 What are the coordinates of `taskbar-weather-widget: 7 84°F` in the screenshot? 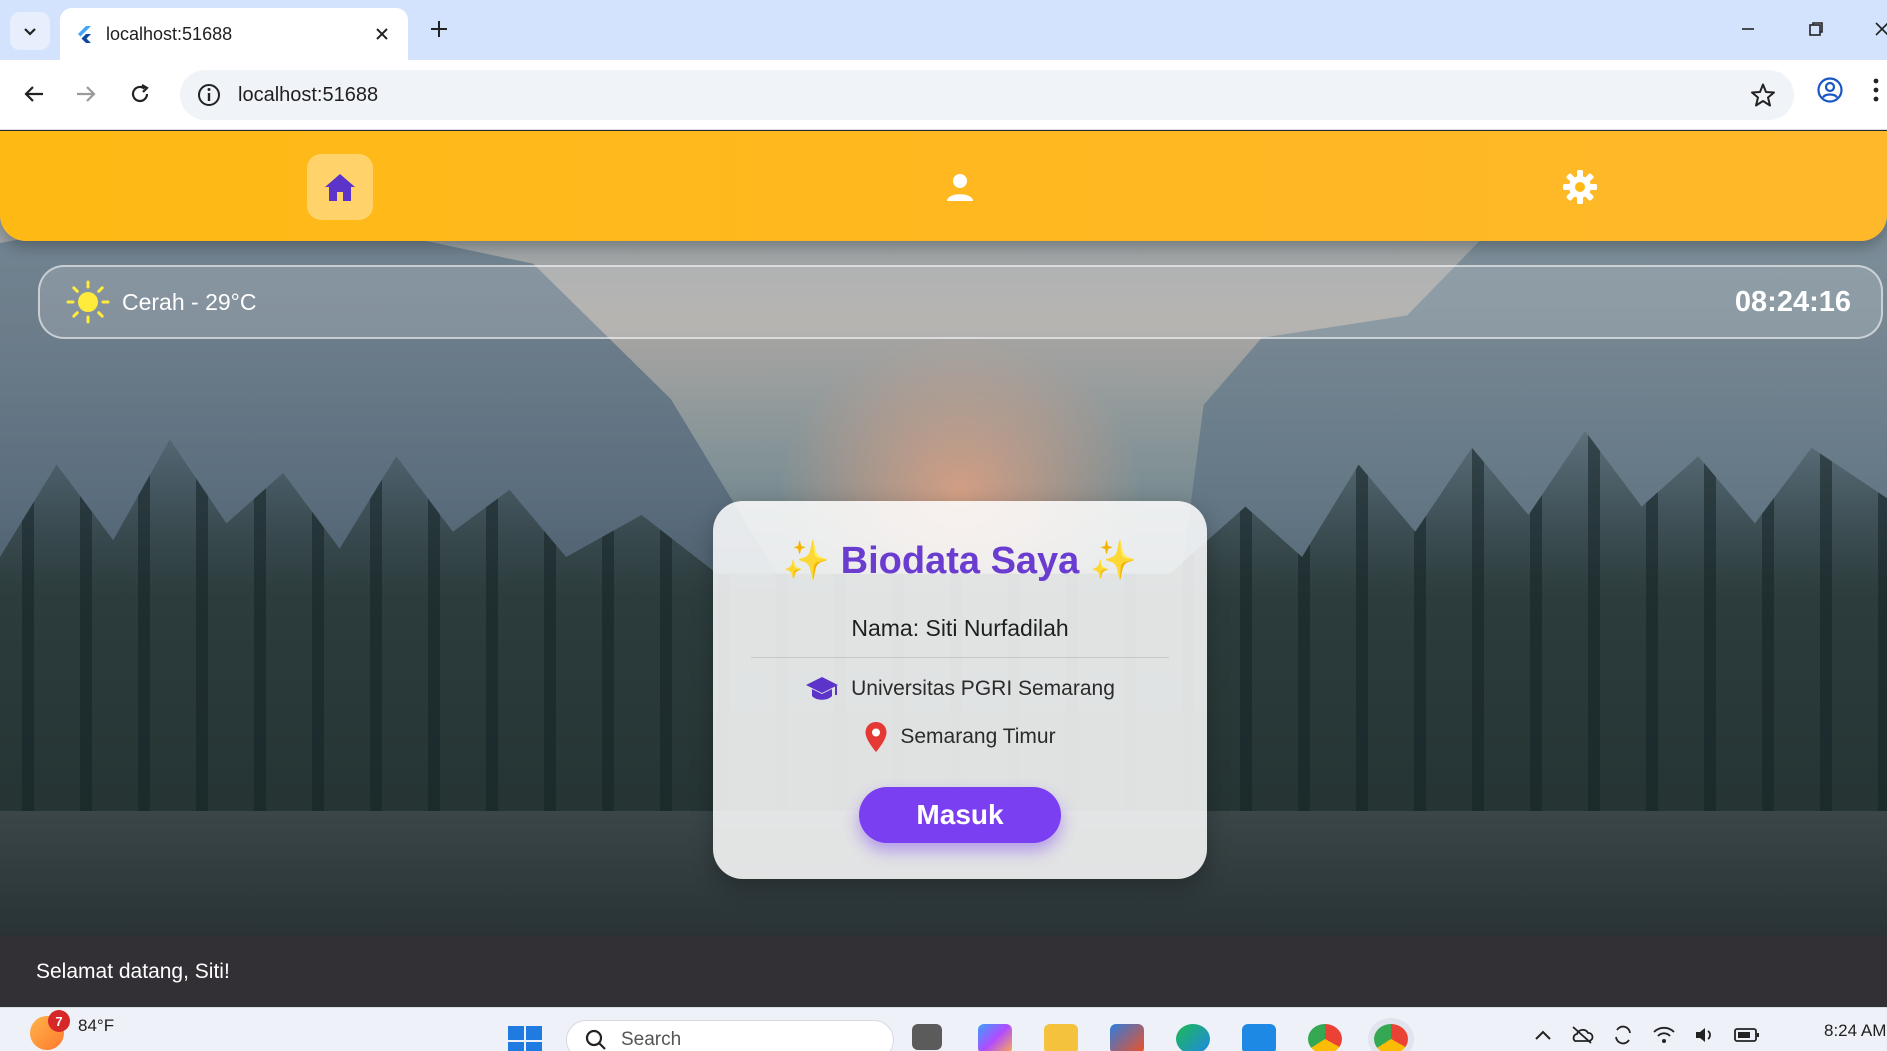 It's located at (72, 1030).